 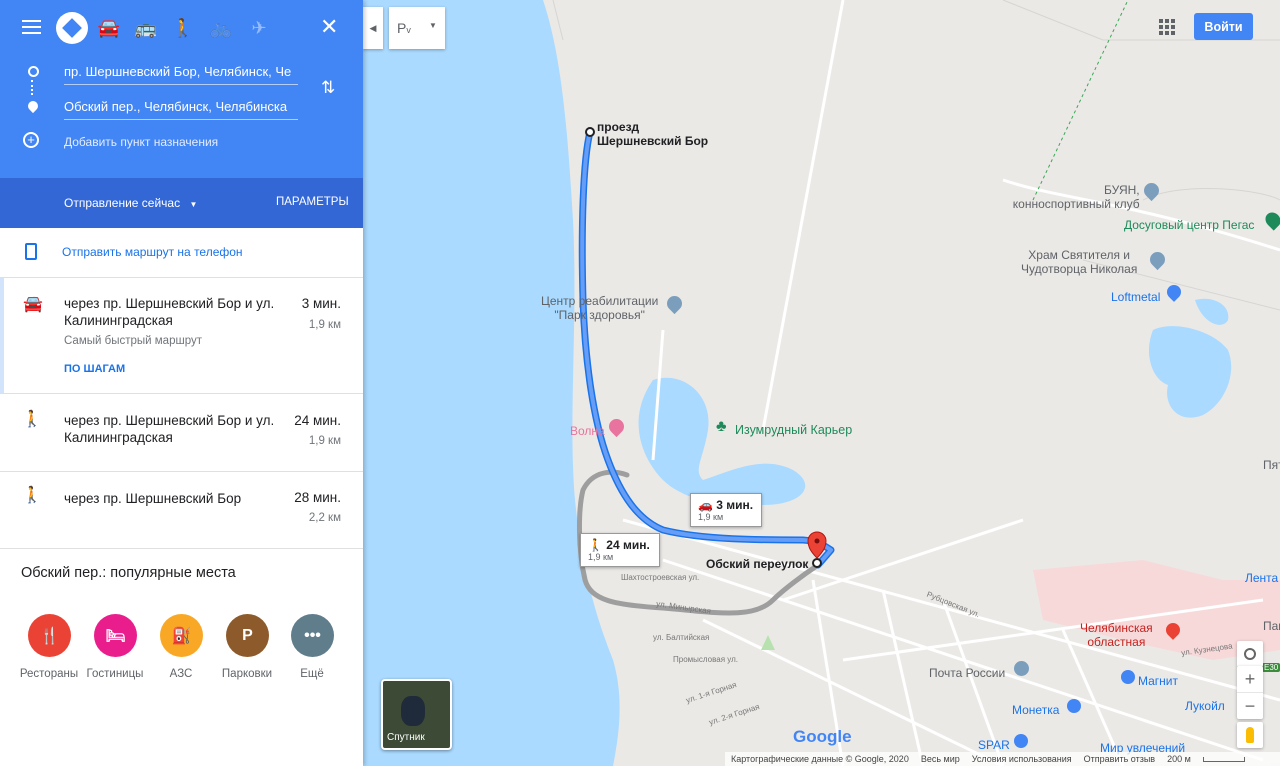 What do you see at coordinates (1250, 679) in the screenshot?
I see `zoom-in-button: +` at bounding box center [1250, 679].